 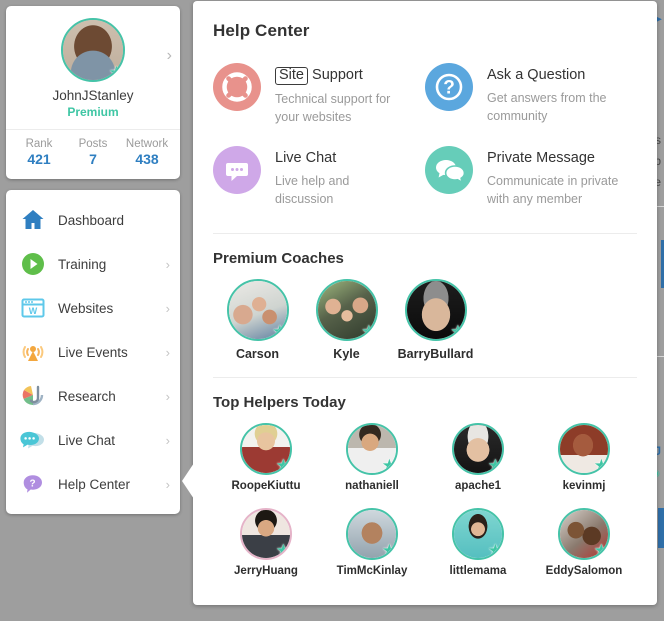 I want to click on coach-name: BarryBullard, so click(x=435, y=353).